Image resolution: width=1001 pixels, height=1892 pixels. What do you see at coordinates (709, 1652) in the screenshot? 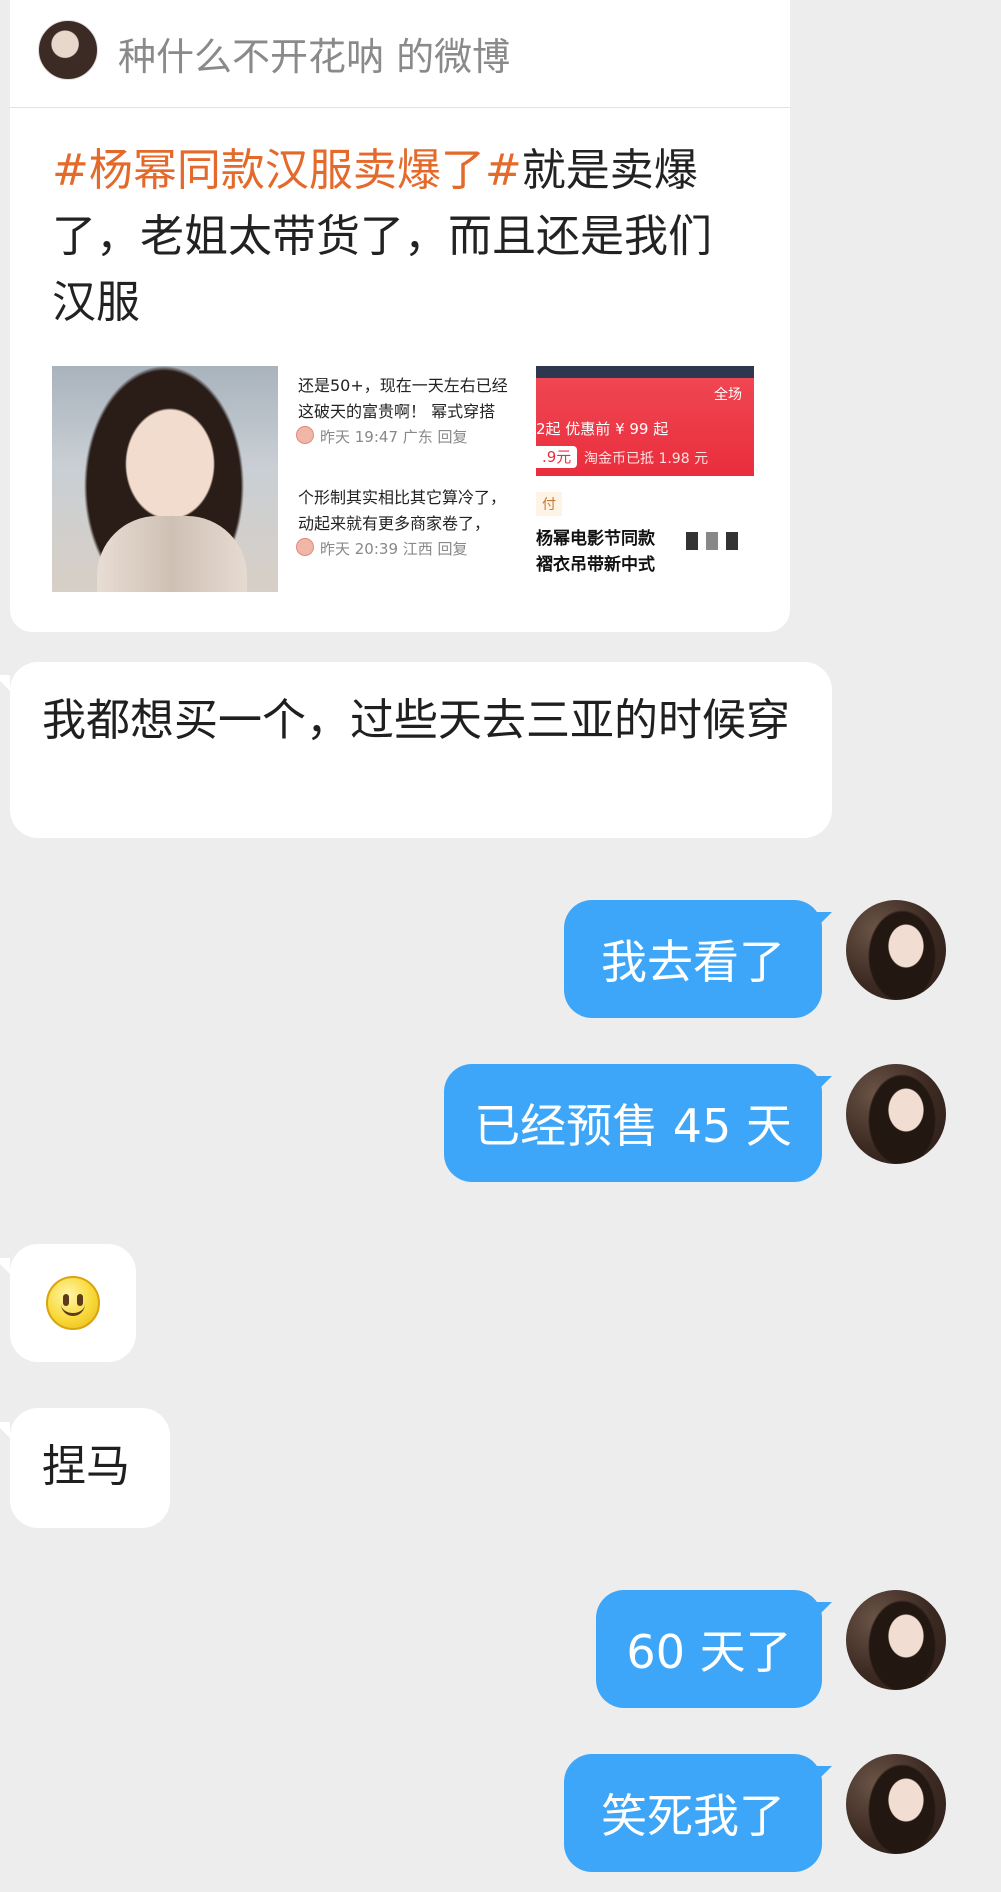
I see `message-text: 60 天了` at bounding box center [709, 1652].